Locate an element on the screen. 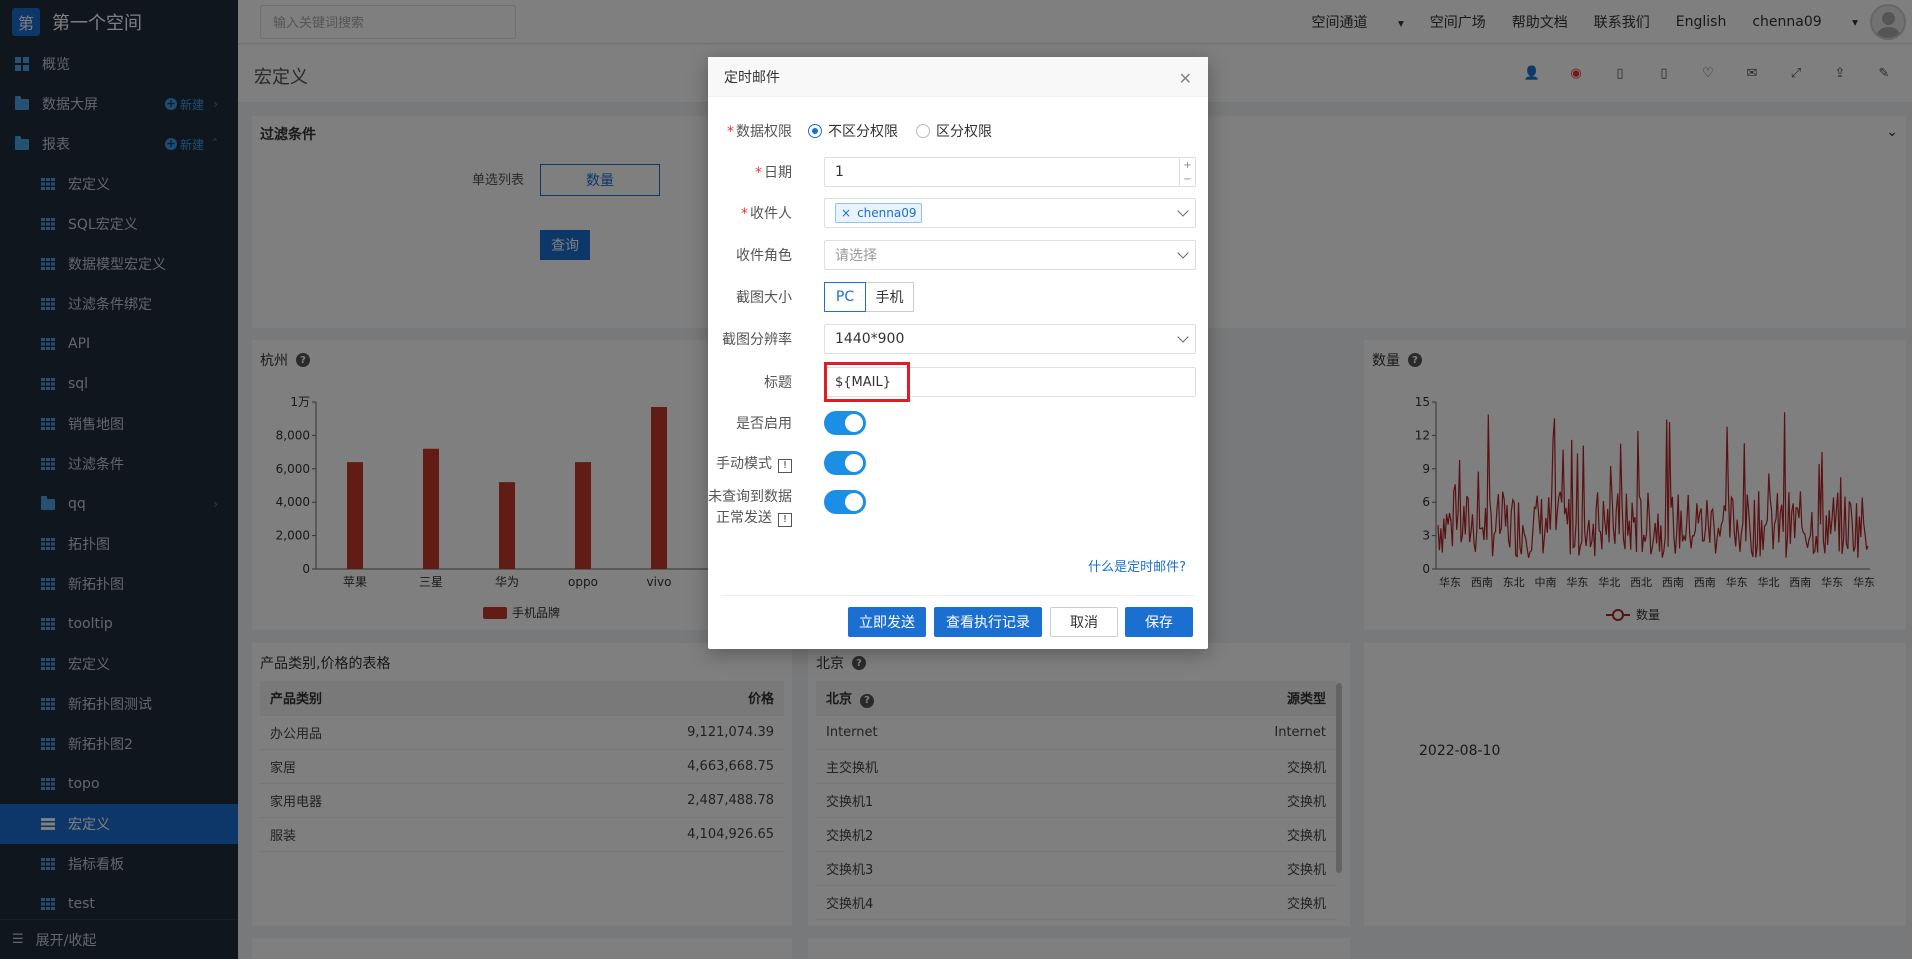  number-stepper: + − is located at coordinates (1187, 172).